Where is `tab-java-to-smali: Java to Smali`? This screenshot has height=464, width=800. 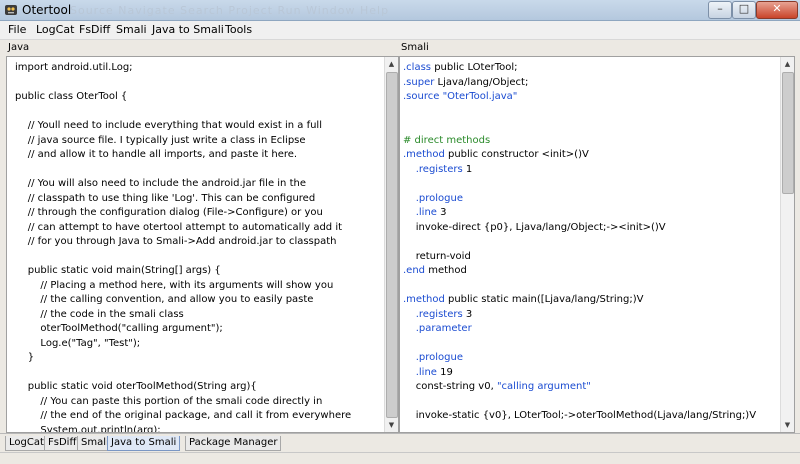 tab-java-to-smali: Java to Smali is located at coordinates (144, 443).